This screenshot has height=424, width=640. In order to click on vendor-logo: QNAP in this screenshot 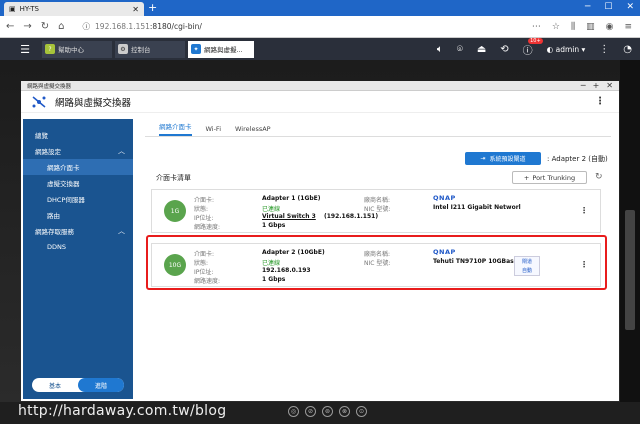, I will do `click(444, 198)`.